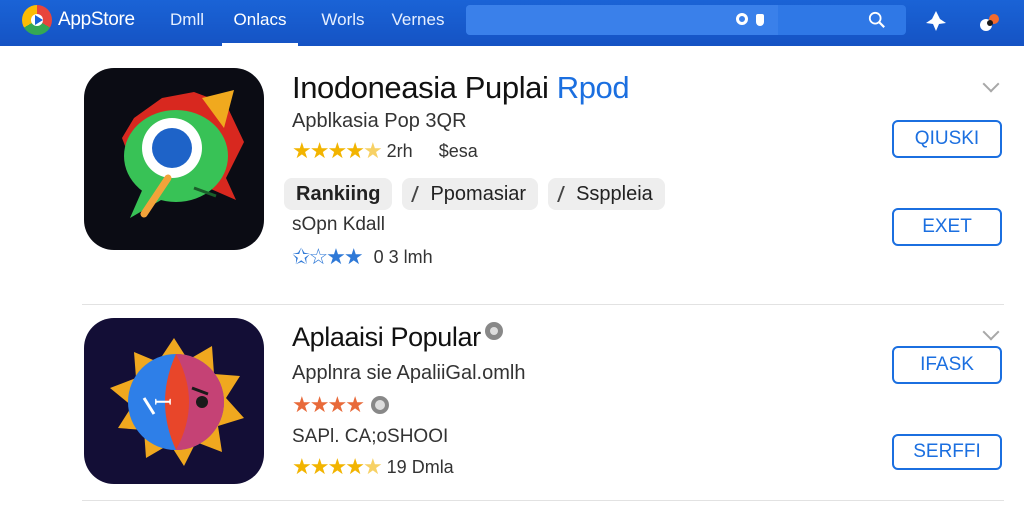 The height and width of the screenshot is (512, 1024). What do you see at coordinates (187, 23) in the screenshot?
I see `tab-dmll: Dmll` at bounding box center [187, 23].